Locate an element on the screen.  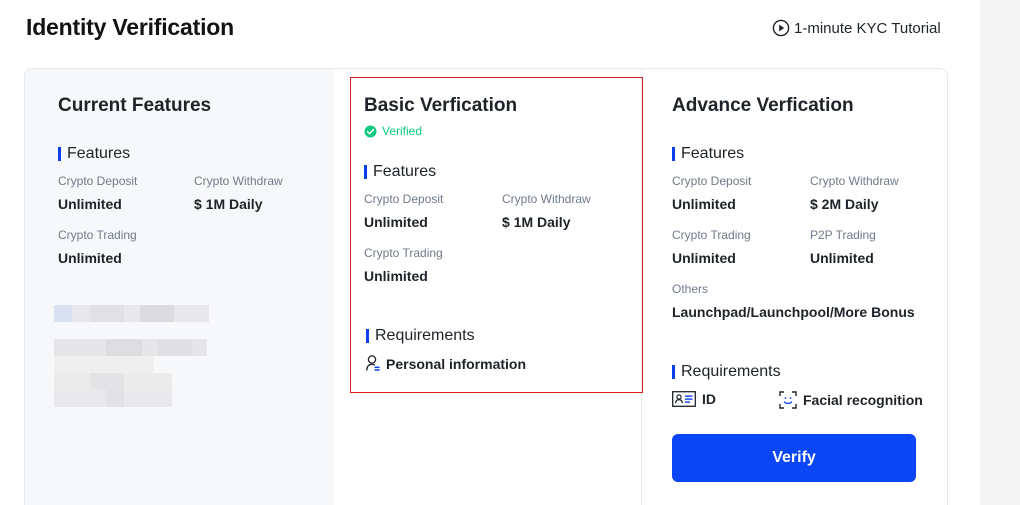
advance-verification-title: Advance Verfication is located at coordinates (763, 106).